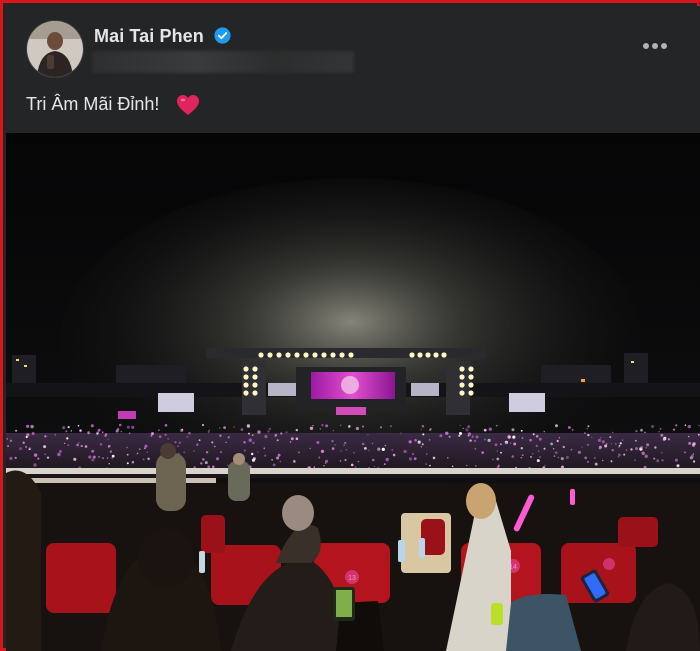  I want to click on author-name: Mai Tai Phen, so click(149, 36).